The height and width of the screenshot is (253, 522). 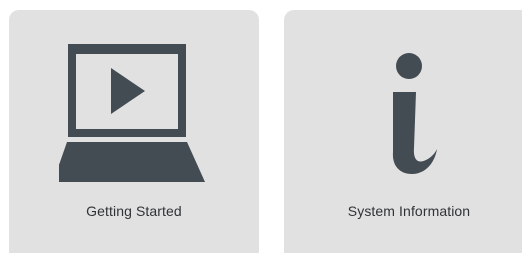 I want to click on getting-started-label: Getting Started, so click(x=134, y=211).